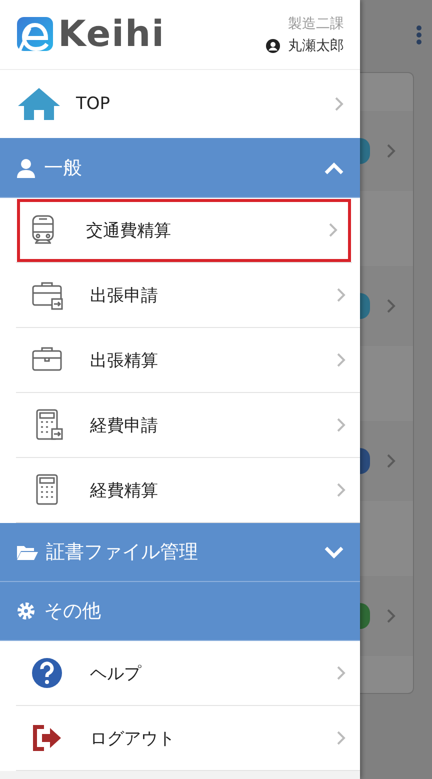 The height and width of the screenshot is (779, 432). What do you see at coordinates (316, 23) in the screenshot?
I see `department-label: 製造二課` at bounding box center [316, 23].